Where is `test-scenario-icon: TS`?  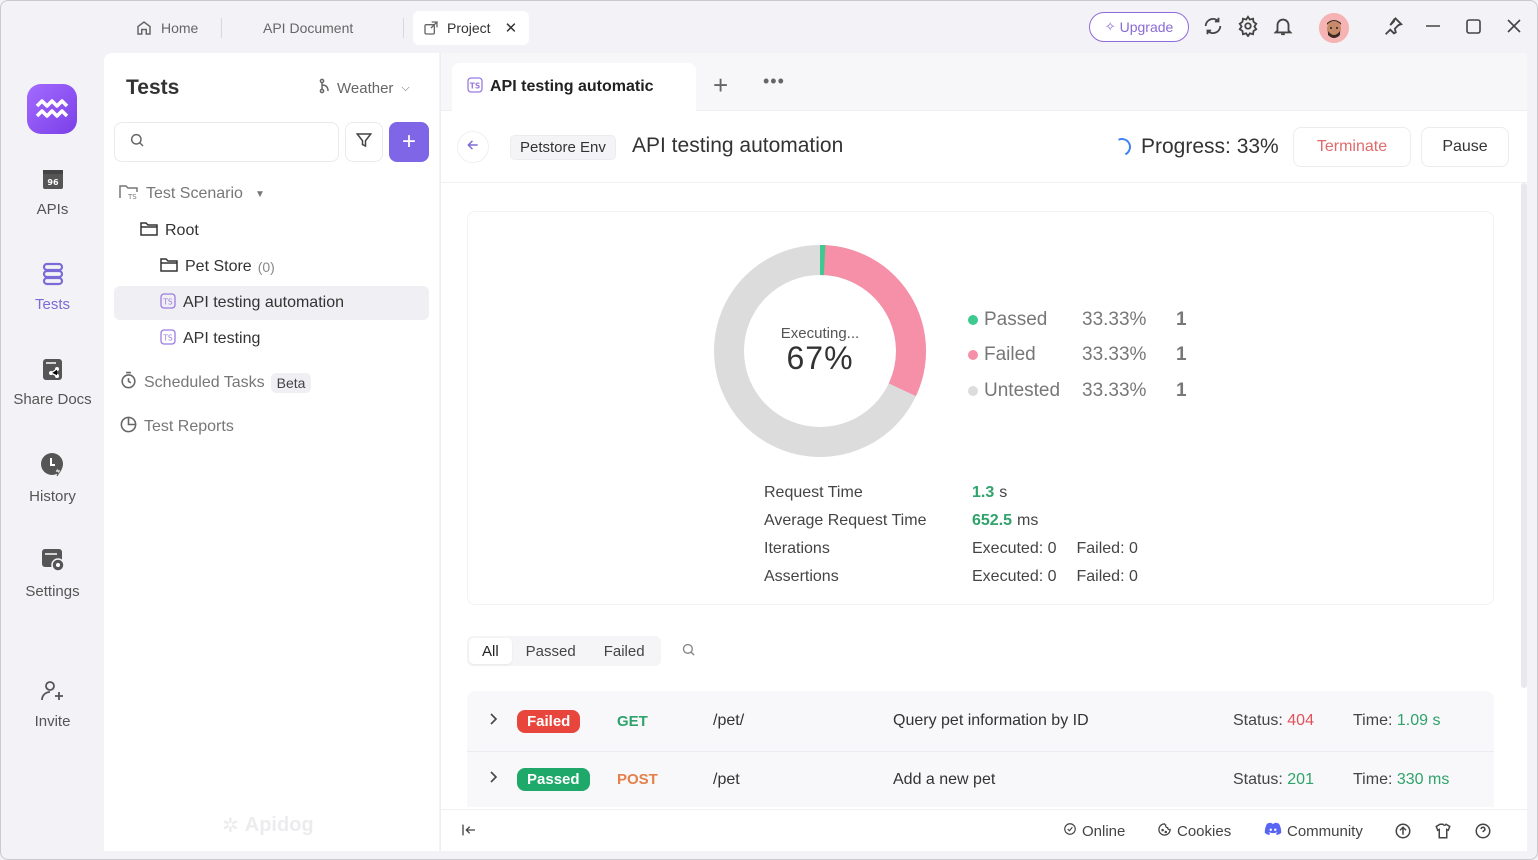
test-scenario-icon: TS is located at coordinates (475, 87).